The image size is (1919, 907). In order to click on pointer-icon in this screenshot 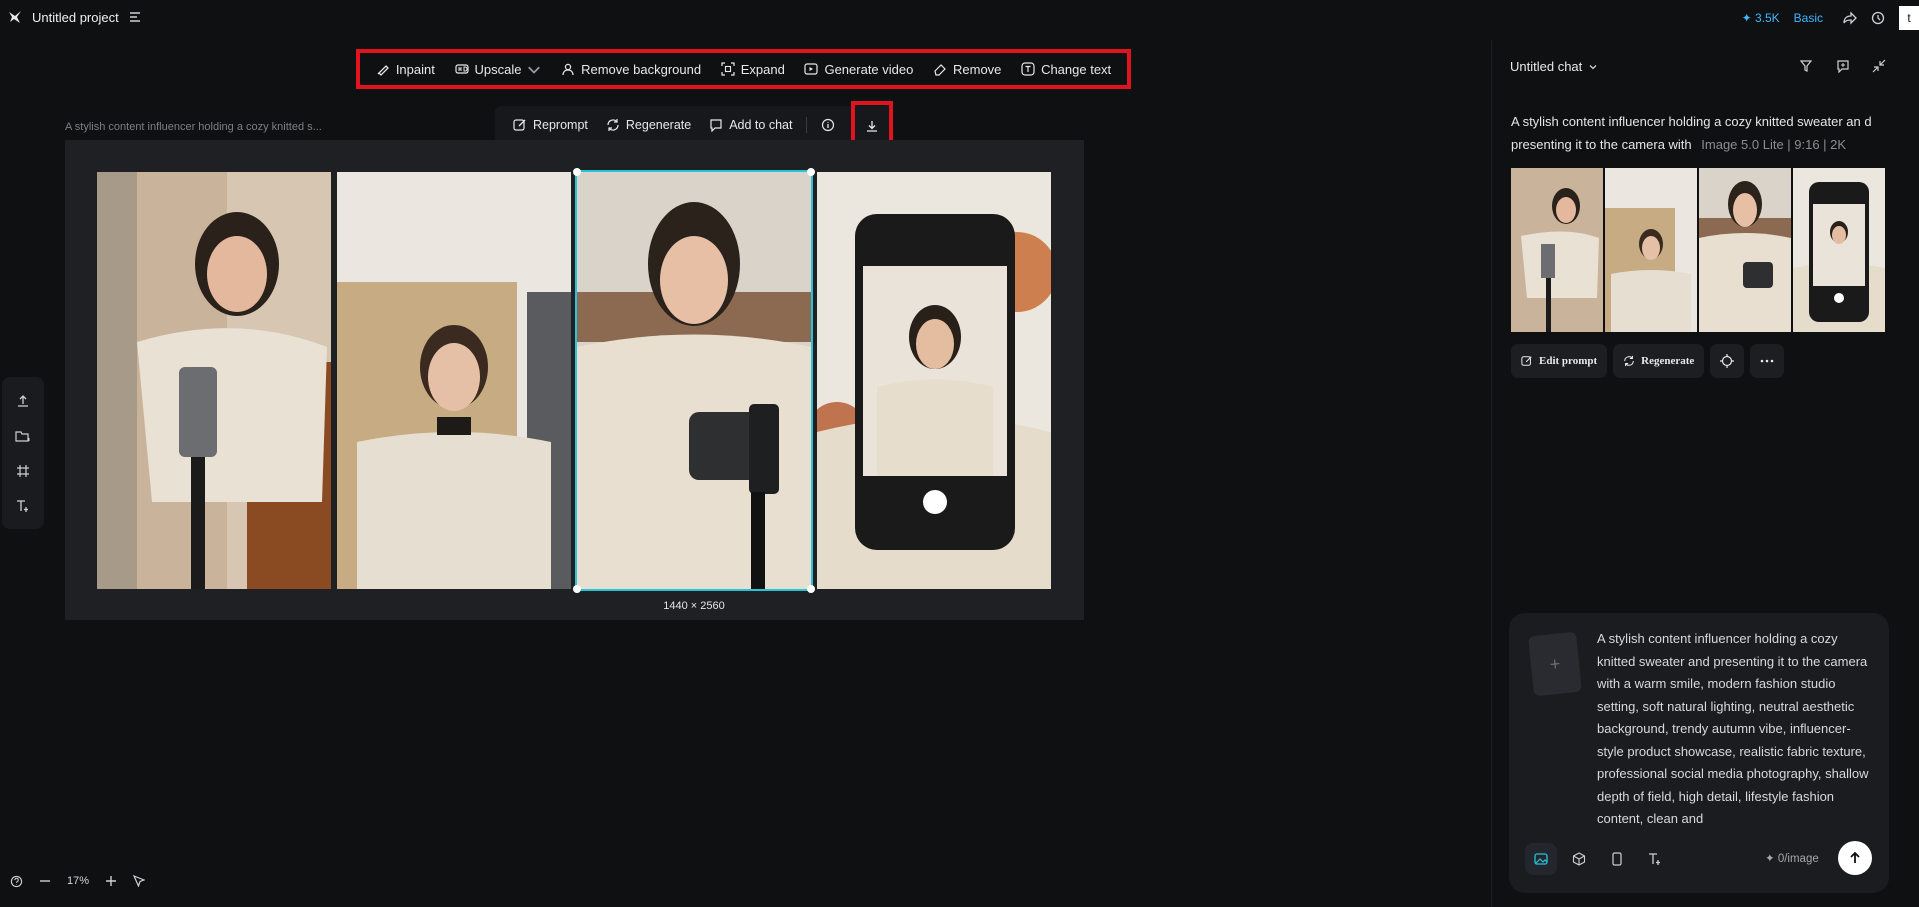, I will do `click(139, 881)`.